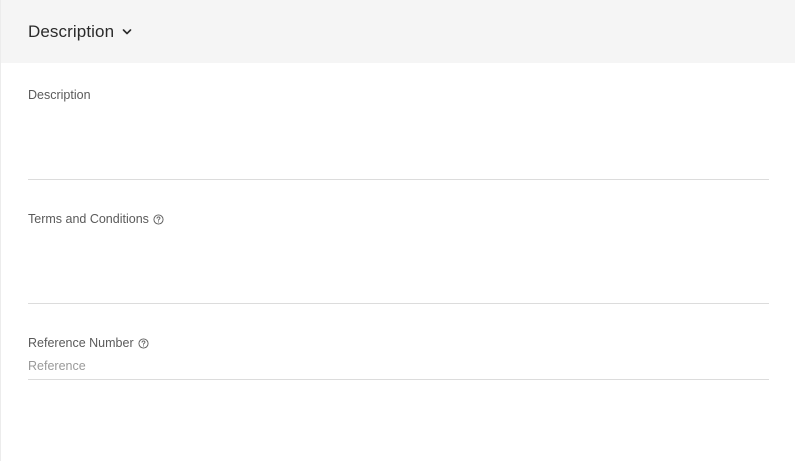 This screenshot has width=795, height=461. I want to click on reference-label: Reference Number, so click(398, 343).